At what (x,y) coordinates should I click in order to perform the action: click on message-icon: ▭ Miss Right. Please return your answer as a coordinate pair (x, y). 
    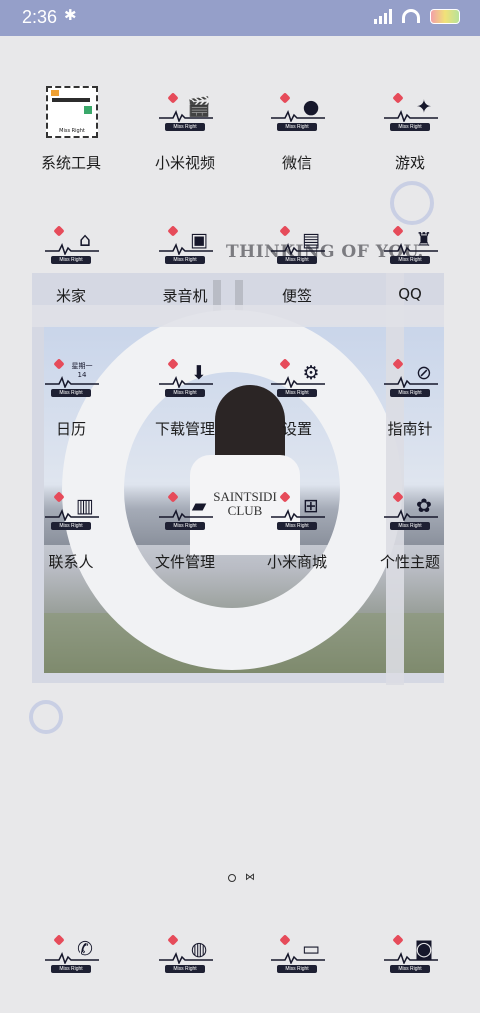
    Looking at the image, I should click on (297, 959).